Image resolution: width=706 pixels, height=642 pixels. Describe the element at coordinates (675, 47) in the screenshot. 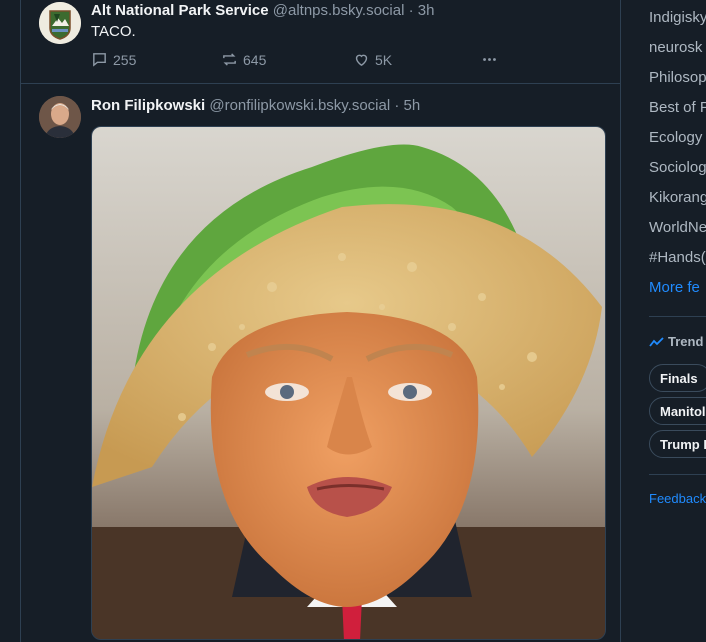

I see `feed-link-1: neurosk` at that location.